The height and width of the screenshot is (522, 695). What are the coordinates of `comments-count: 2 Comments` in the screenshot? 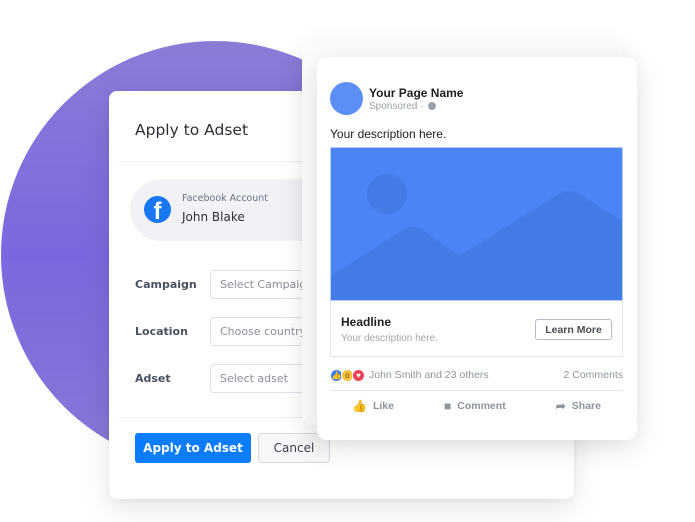 It's located at (593, 375).